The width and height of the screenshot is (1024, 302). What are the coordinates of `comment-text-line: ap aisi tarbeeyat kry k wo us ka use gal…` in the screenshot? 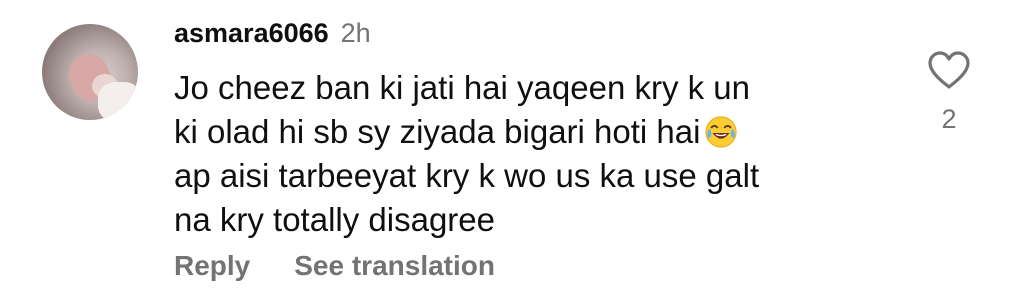 It's located at (467, 175).